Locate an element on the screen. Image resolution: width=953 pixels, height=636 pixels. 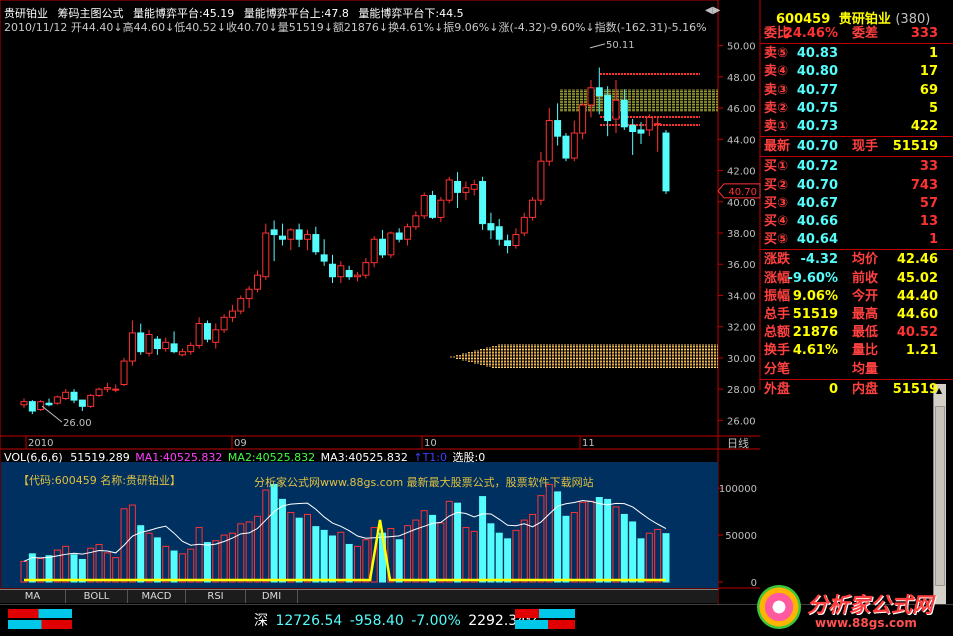
buy-row-cell: 40.70 is located at coordinates (817, 185).